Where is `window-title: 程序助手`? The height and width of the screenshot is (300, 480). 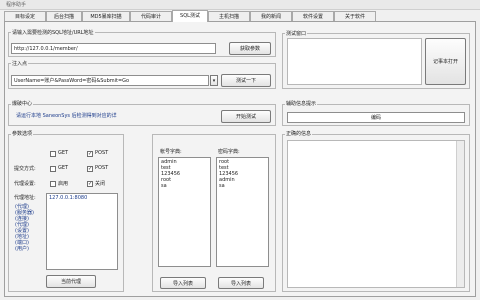
window-title: 程序助手 is located at coordinates (16, 5).